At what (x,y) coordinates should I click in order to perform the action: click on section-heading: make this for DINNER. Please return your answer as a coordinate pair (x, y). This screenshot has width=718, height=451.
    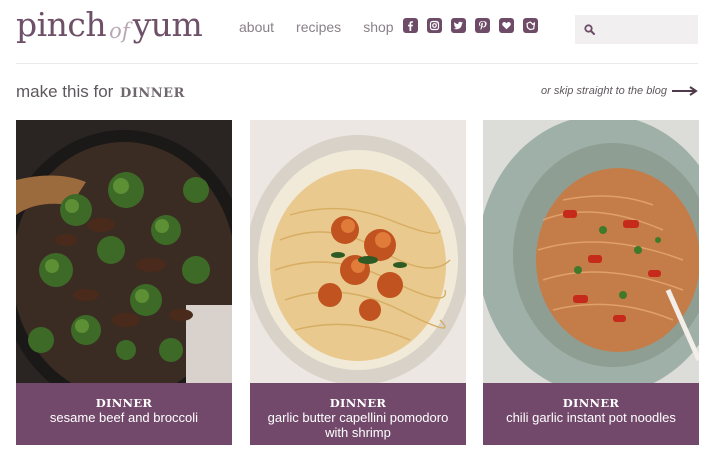
    Looking at the image, I should click on (100, 92).